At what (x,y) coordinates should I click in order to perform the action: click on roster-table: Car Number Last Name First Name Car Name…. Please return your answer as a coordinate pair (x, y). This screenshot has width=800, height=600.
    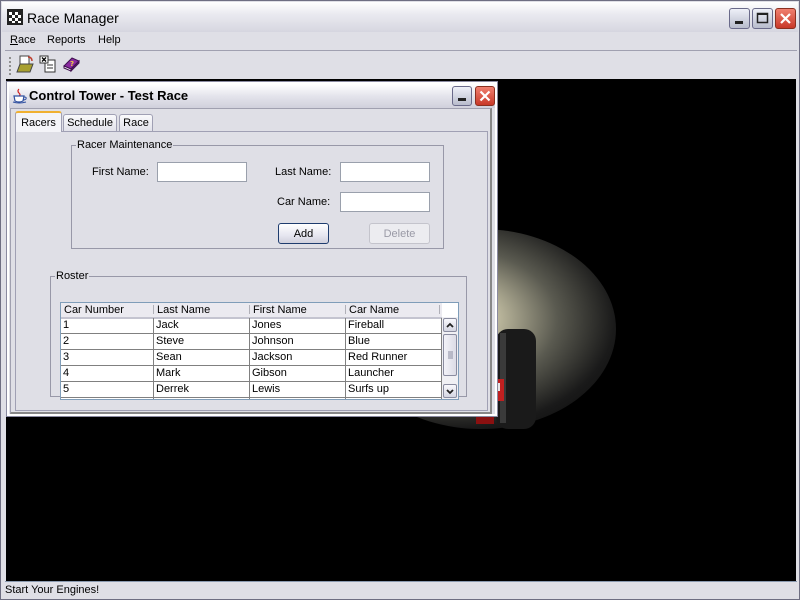
    Looking at the image, I should click on (259, 351).